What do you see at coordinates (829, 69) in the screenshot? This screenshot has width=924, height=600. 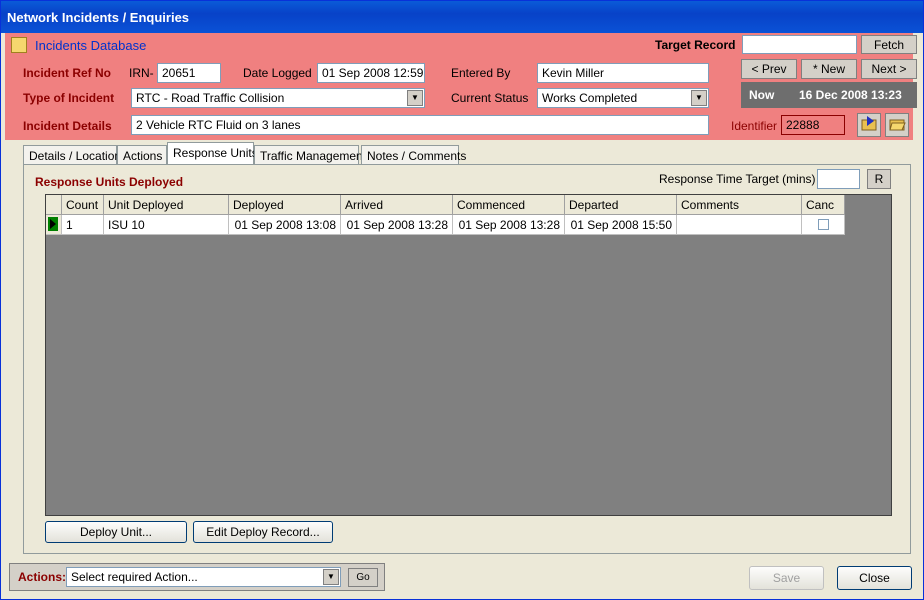 I see `new-record-button: * New` at bounding box center [829, 69].